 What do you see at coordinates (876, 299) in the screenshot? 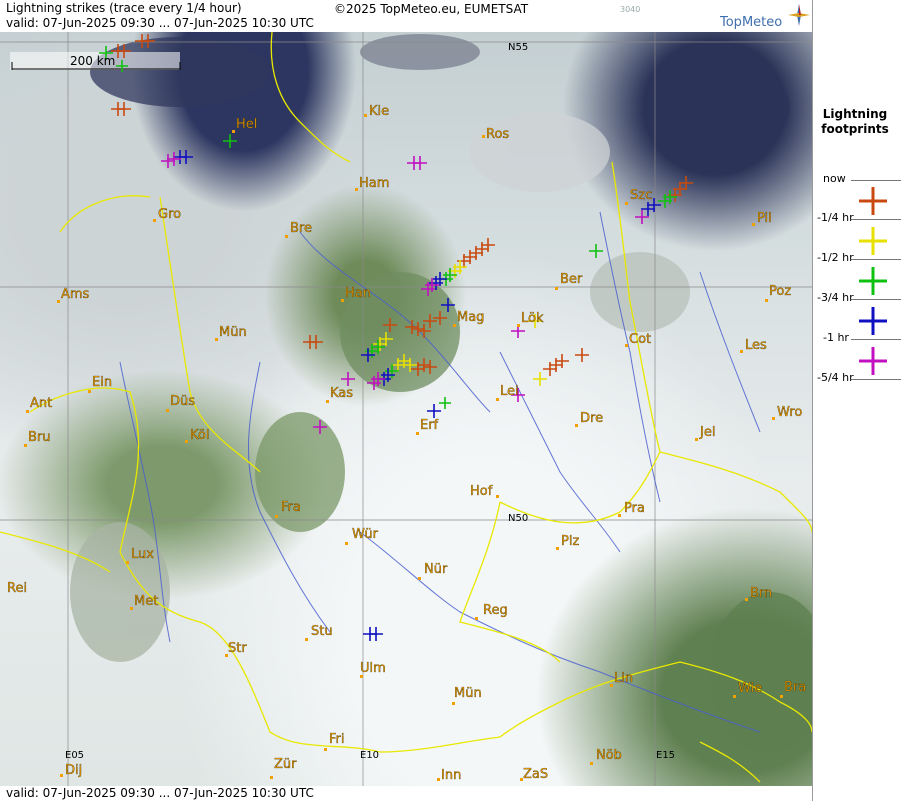
I see `legend-line-three-quarter` at bounding box center [876, 299].